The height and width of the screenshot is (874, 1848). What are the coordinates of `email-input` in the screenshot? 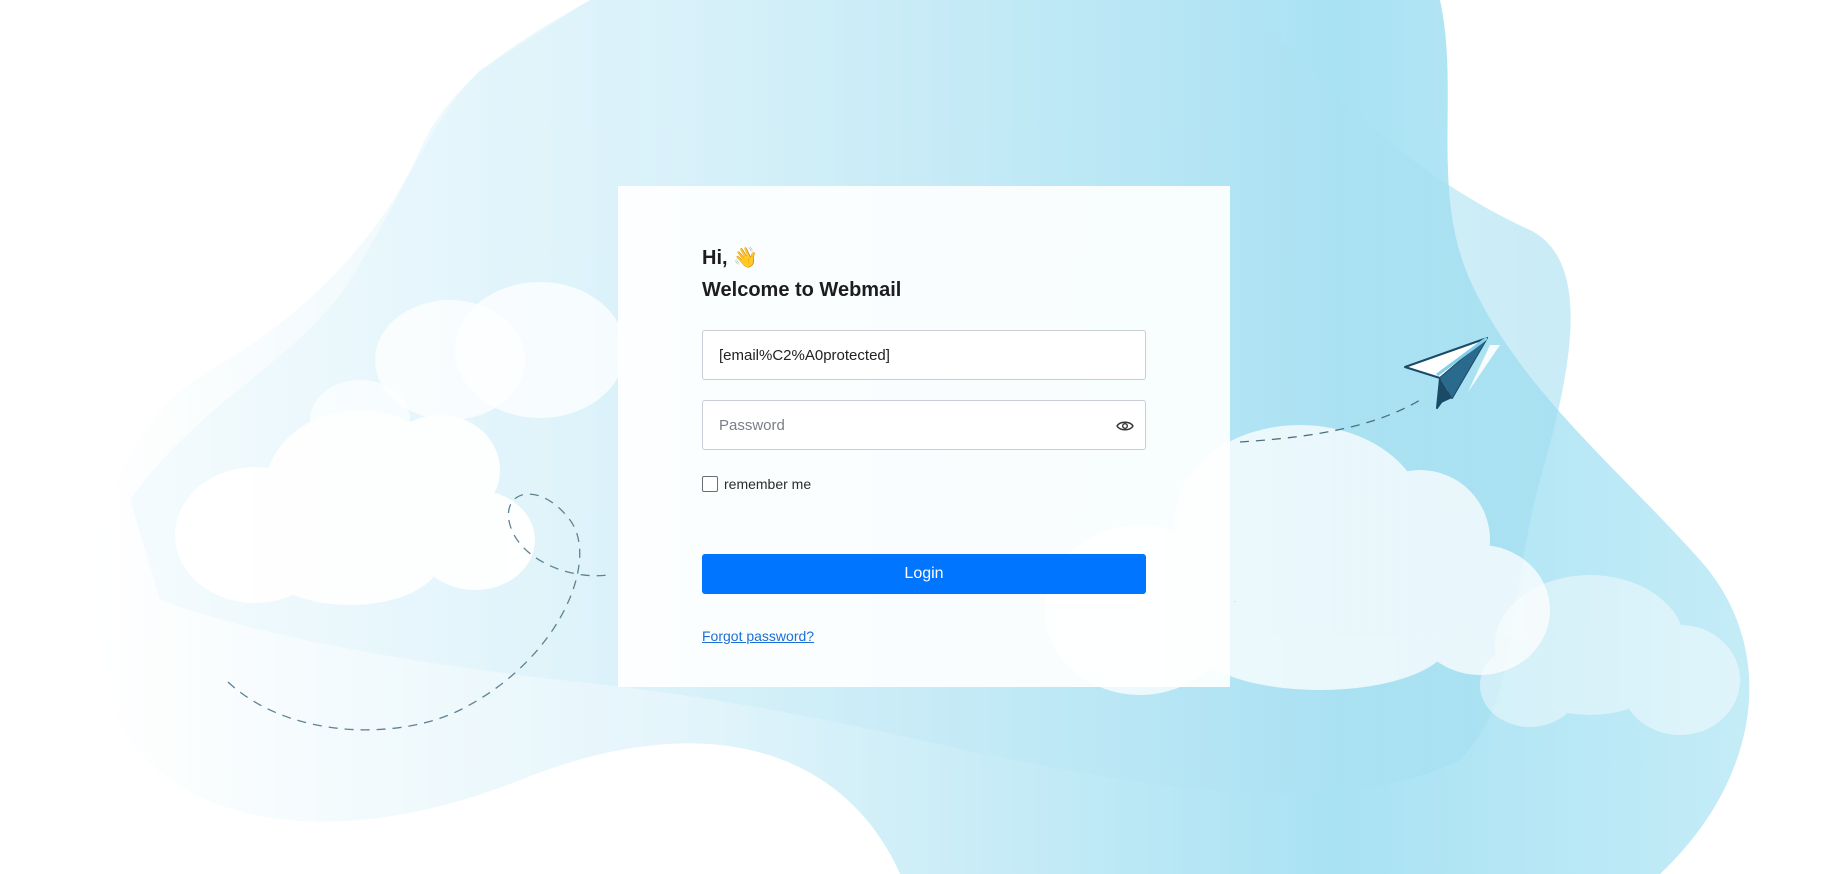 It's located at (924, 355).